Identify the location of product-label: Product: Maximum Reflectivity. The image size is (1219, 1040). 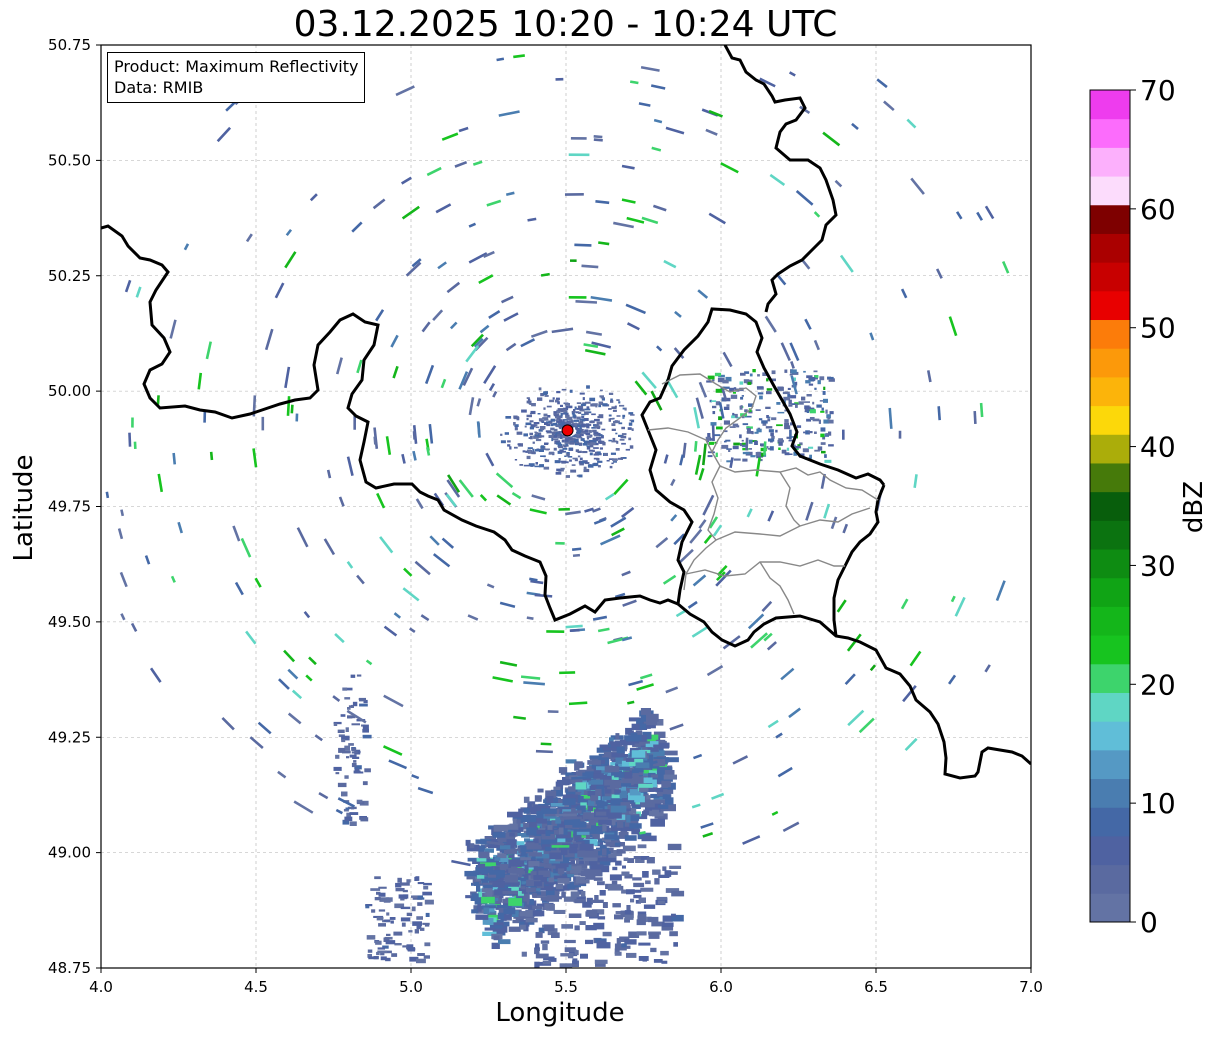
(236, 66).